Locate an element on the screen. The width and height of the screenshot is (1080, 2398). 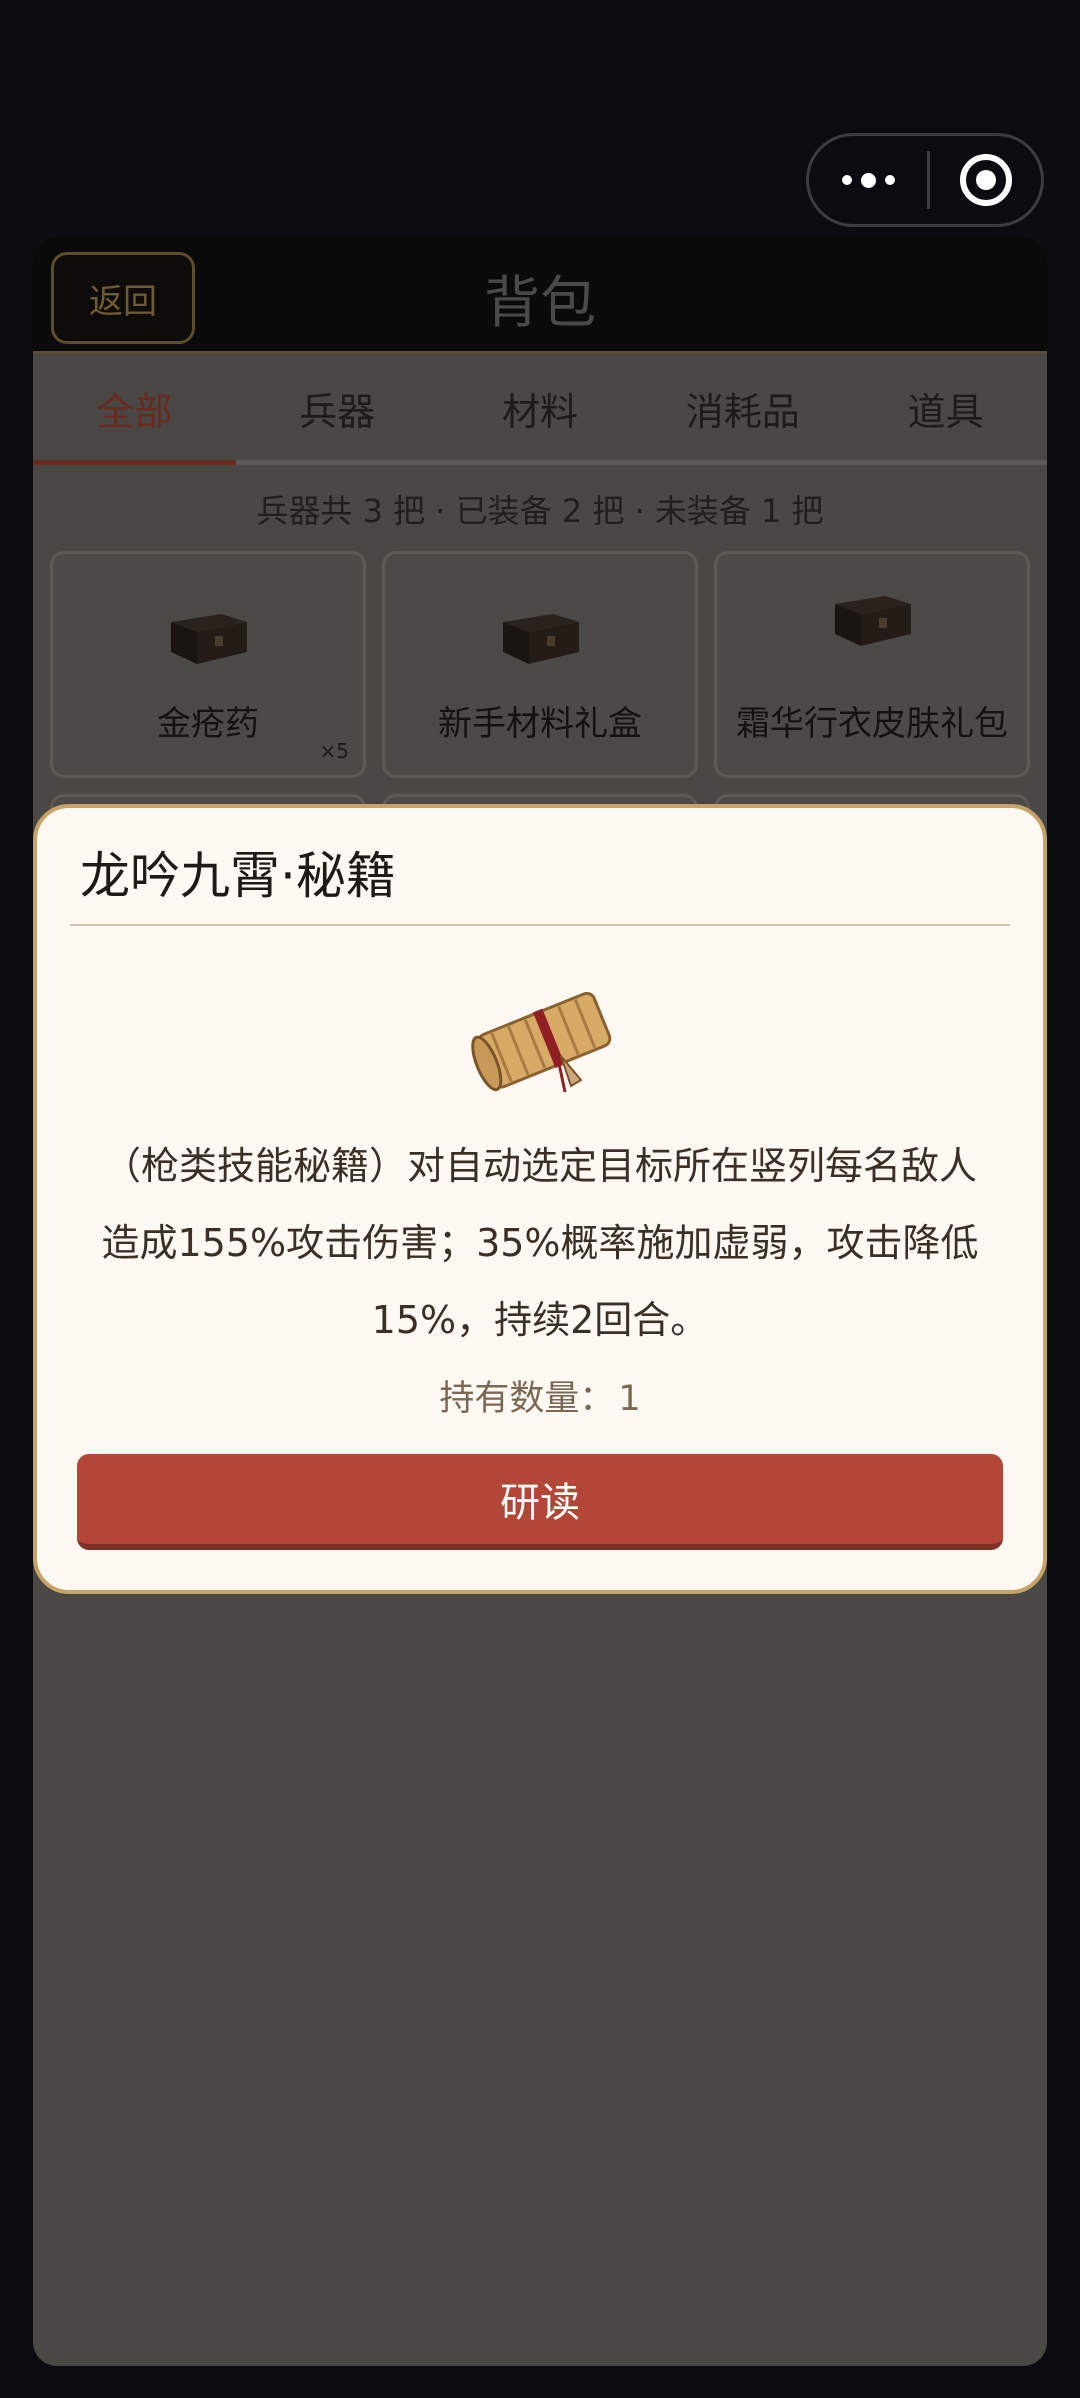
tab-all: 全部 is located at coordinates (134, 411).